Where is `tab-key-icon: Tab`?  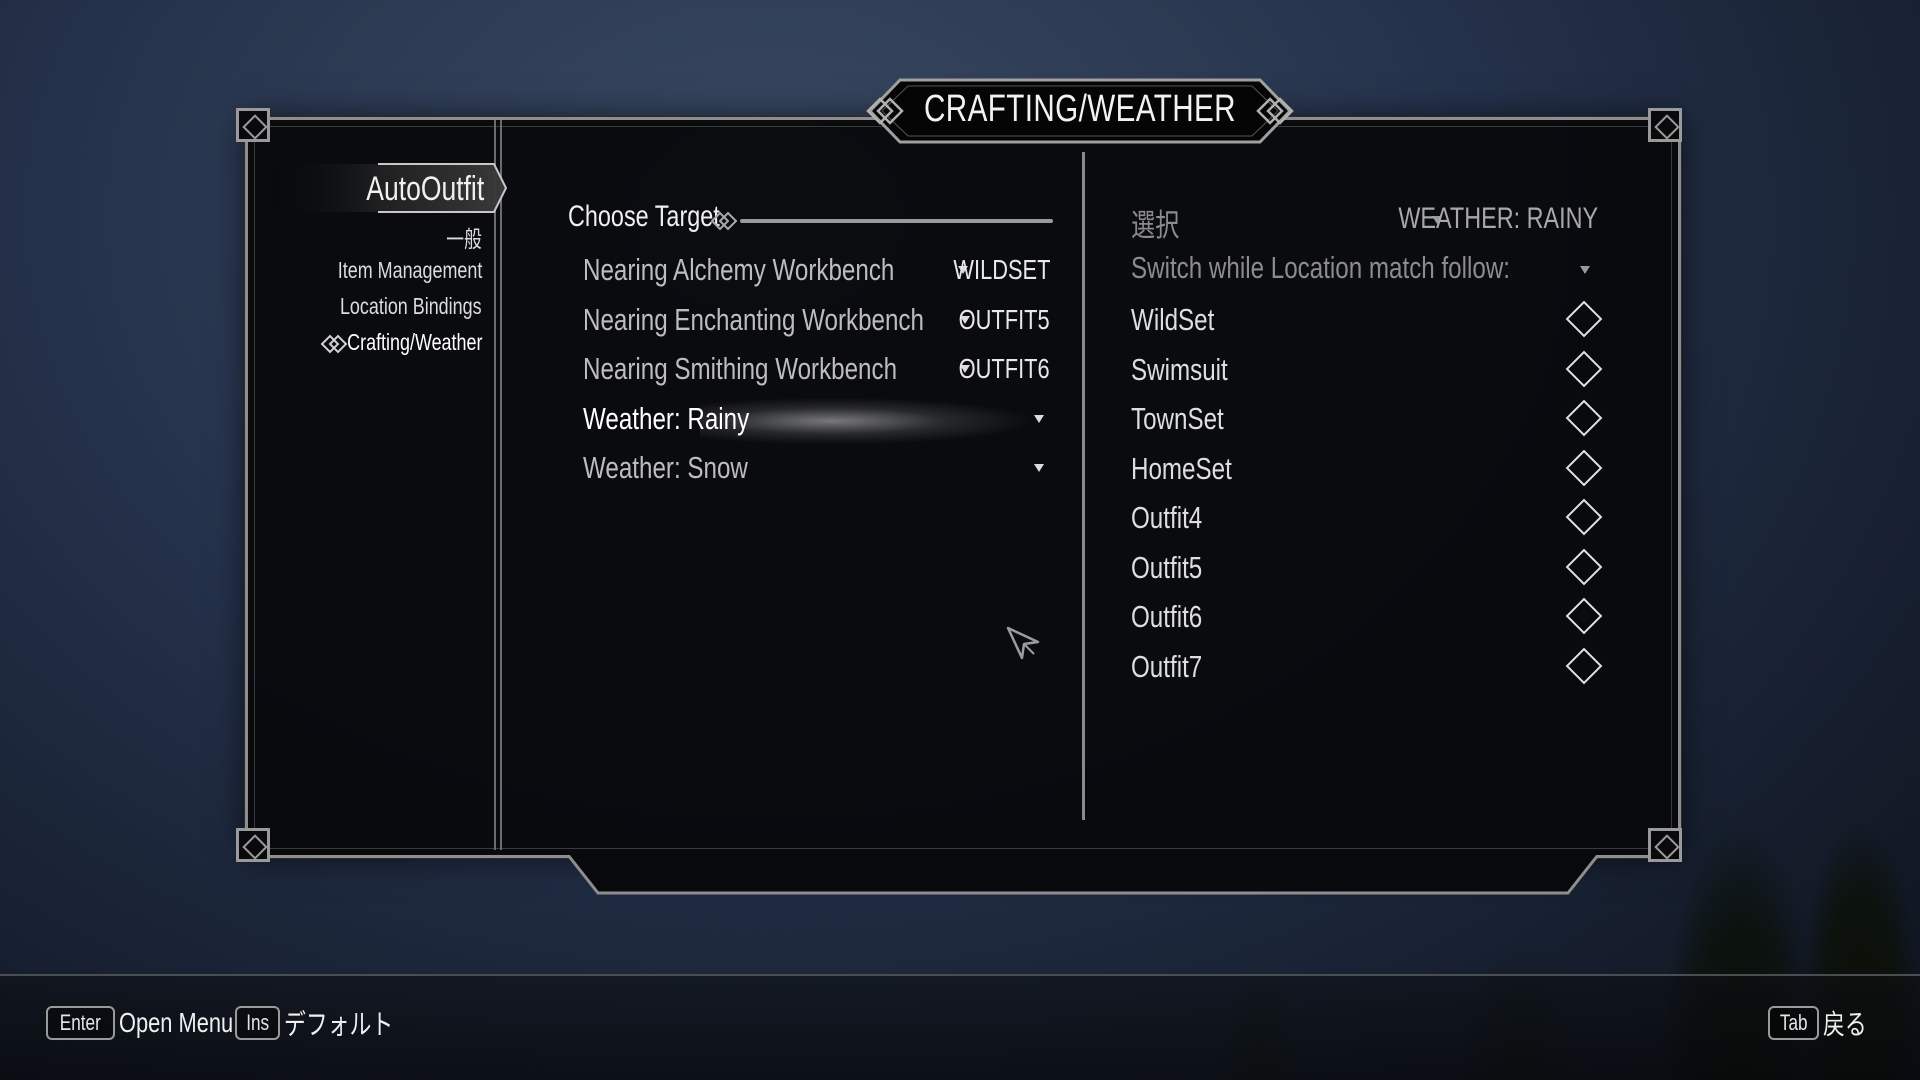
tab-key-icon: Tab is located at coordinates (1794, 1023).